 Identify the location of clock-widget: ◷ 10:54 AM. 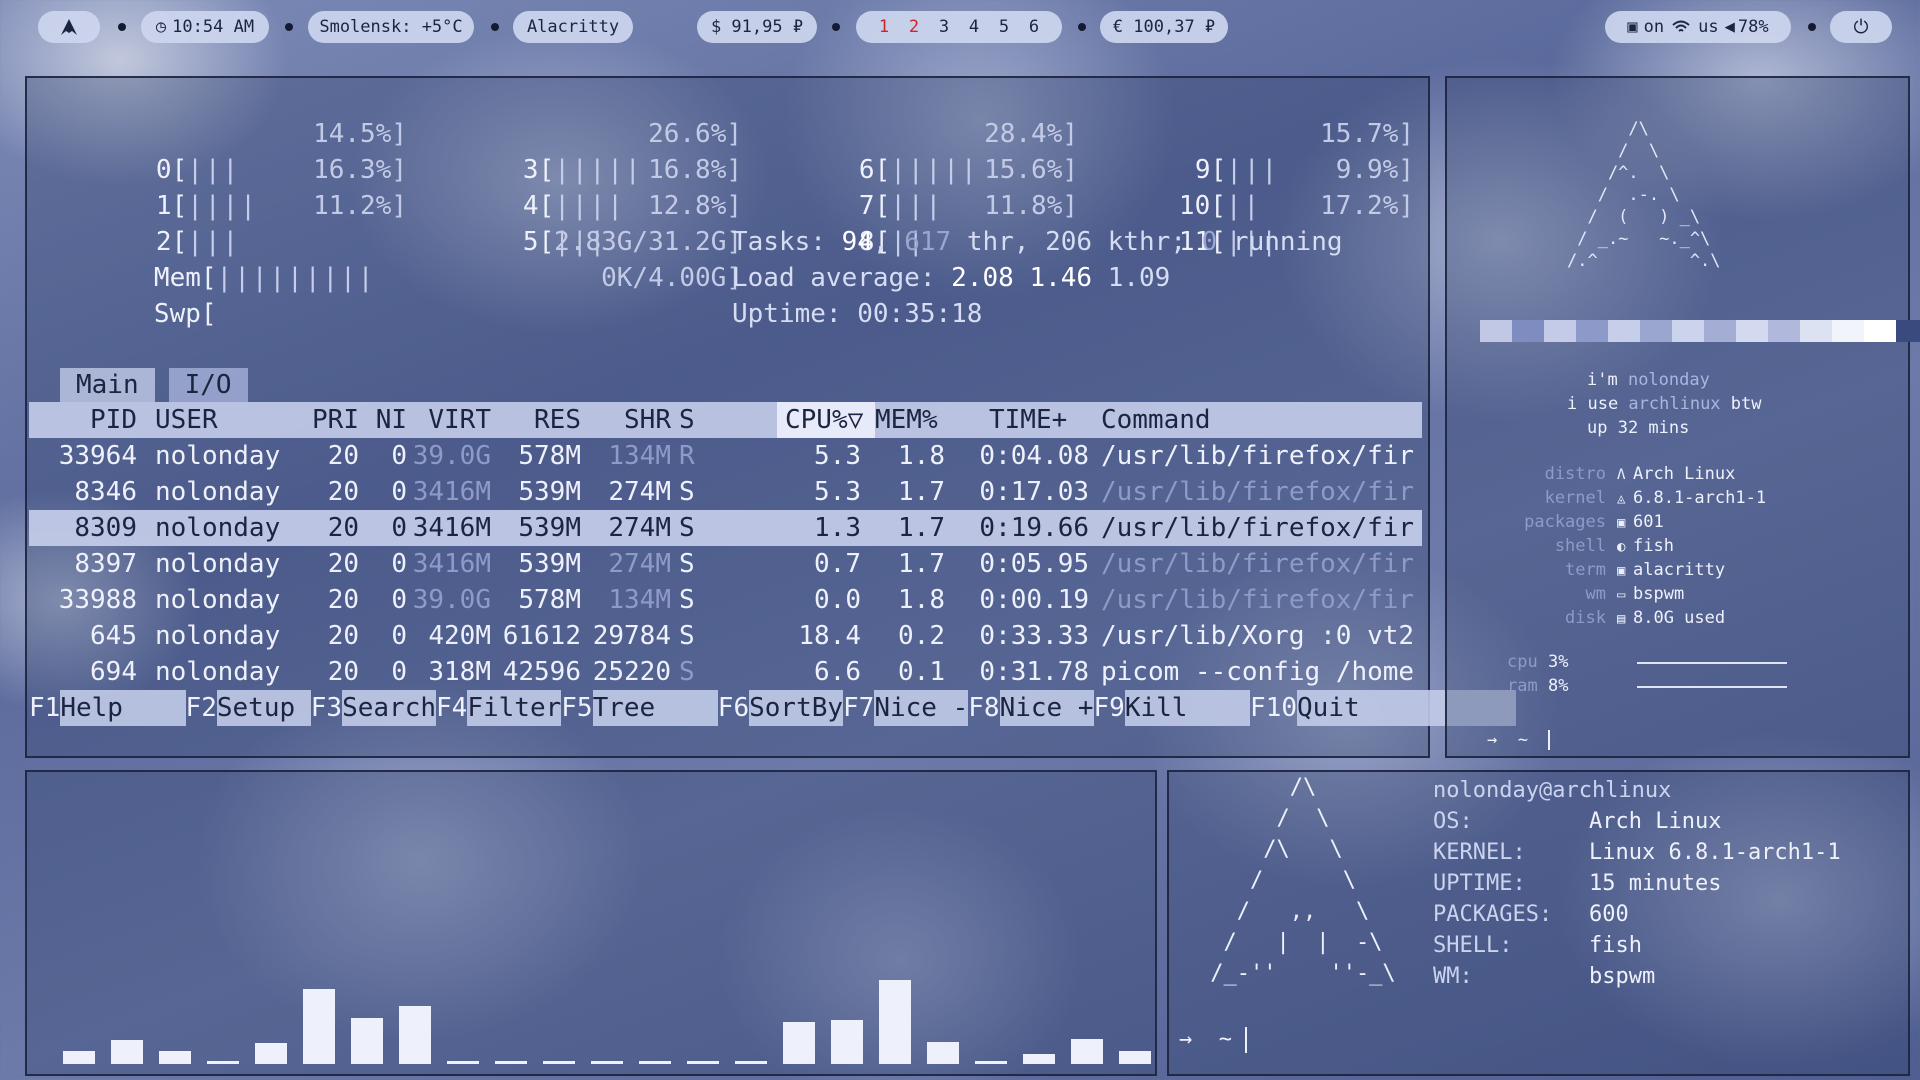
(205, 27).